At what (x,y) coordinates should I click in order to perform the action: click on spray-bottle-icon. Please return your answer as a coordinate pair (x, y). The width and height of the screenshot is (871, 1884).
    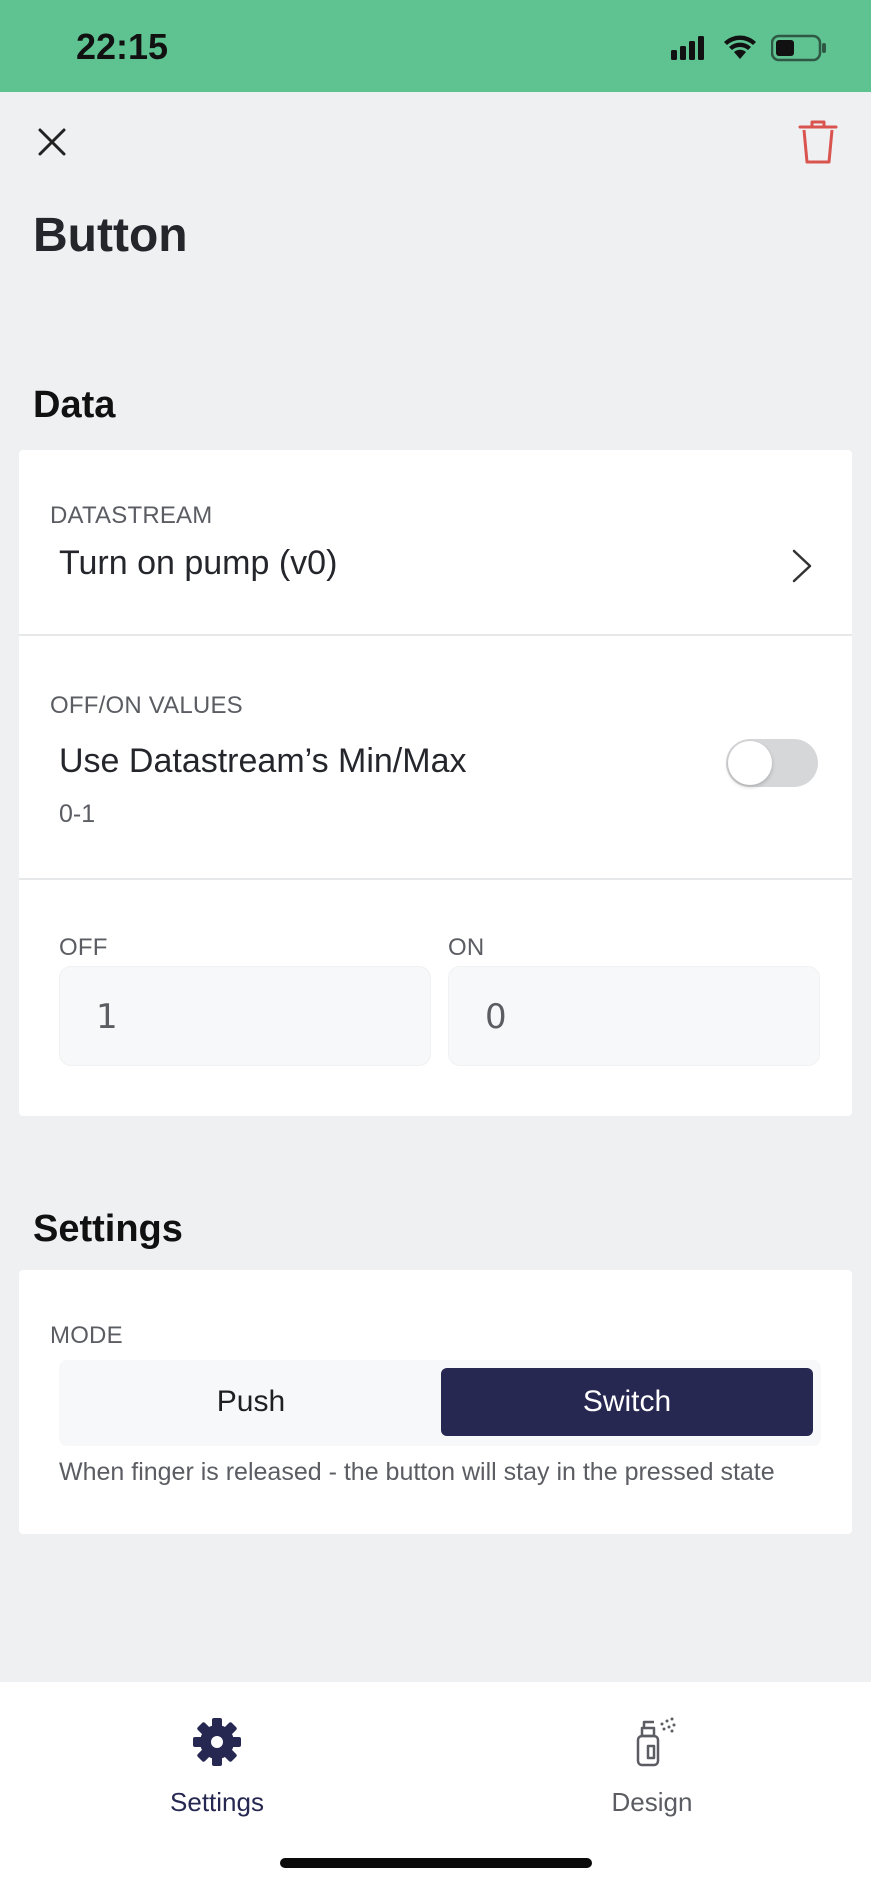
    Looking at the image, I should click on (656, 1742).